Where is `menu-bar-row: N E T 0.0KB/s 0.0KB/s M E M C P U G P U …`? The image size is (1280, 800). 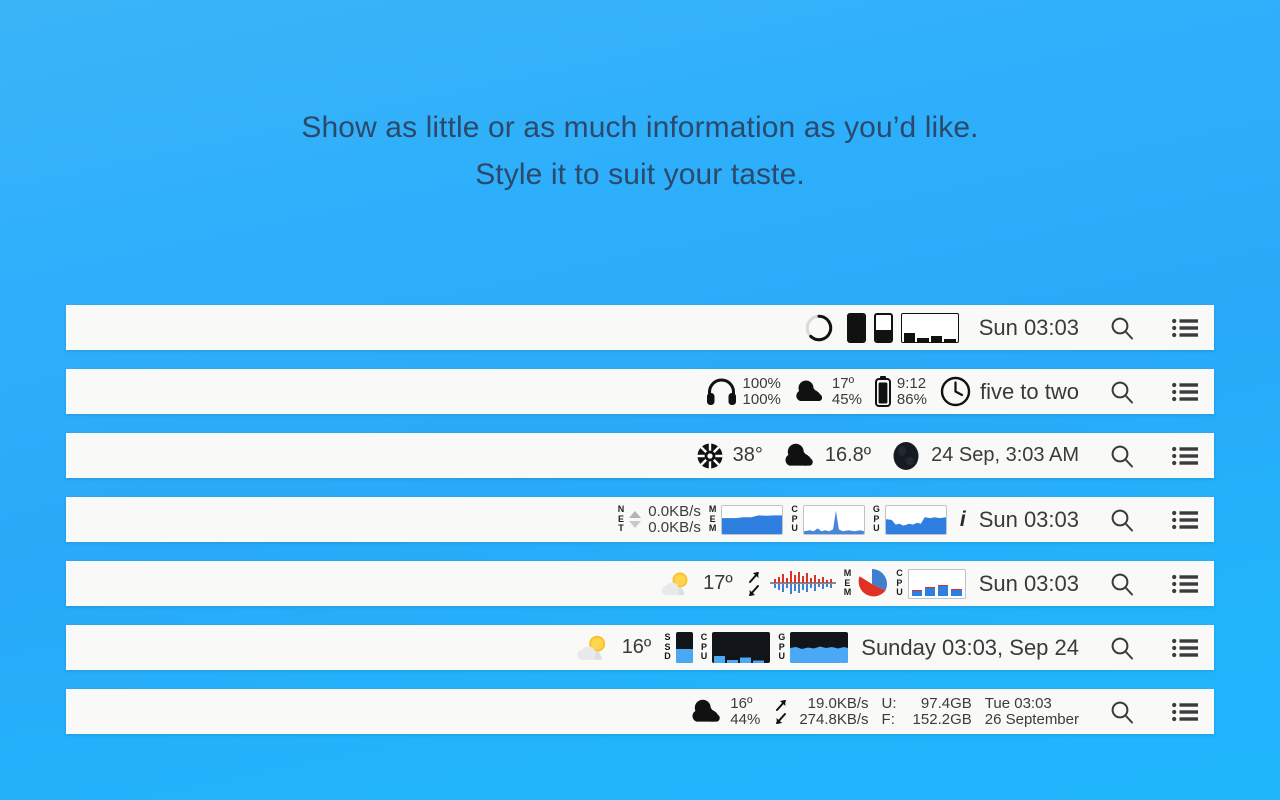 menu-bar-row: N E T 0.0KB/s 0.0KB/s M E M C P U G P U … is located at coordinates (640, 519).